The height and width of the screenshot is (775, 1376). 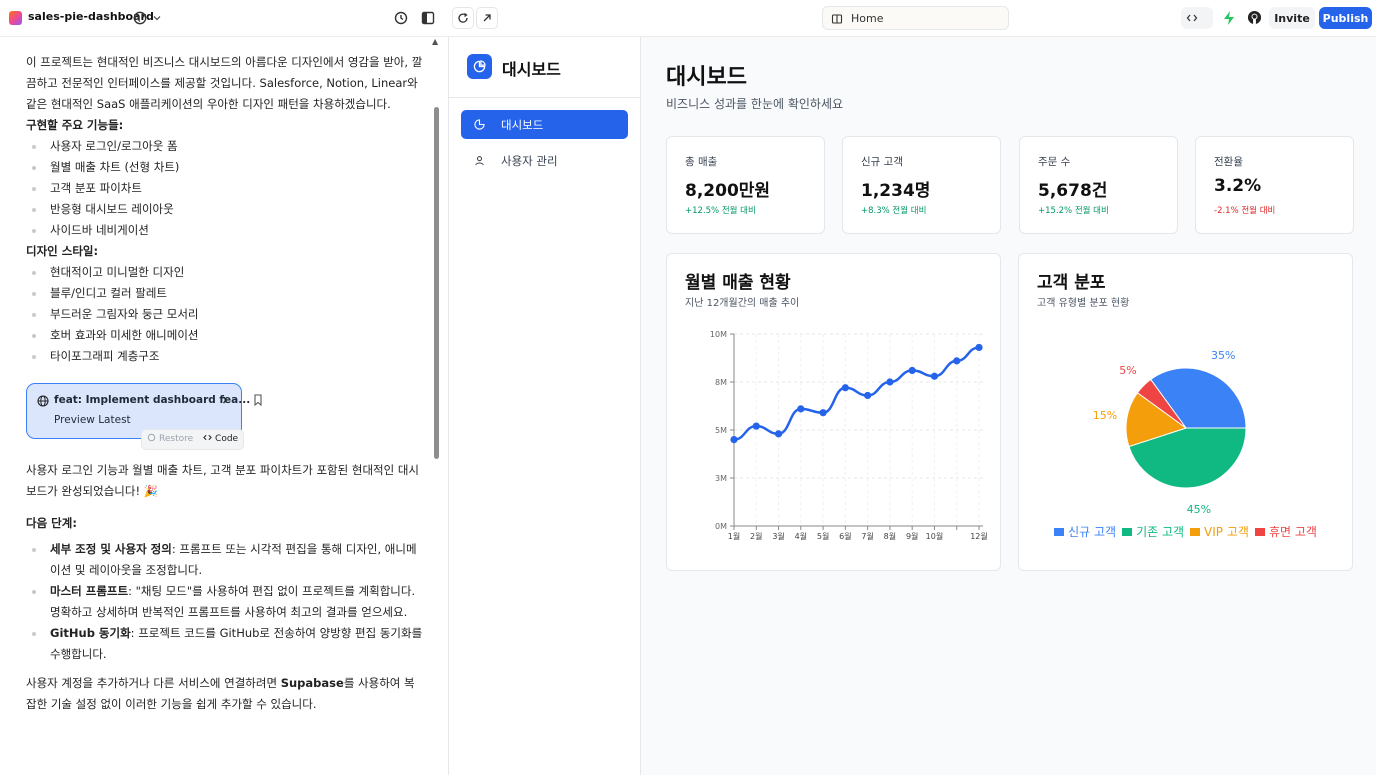 I want to click on pie-icon, so click(x=479, y=124).